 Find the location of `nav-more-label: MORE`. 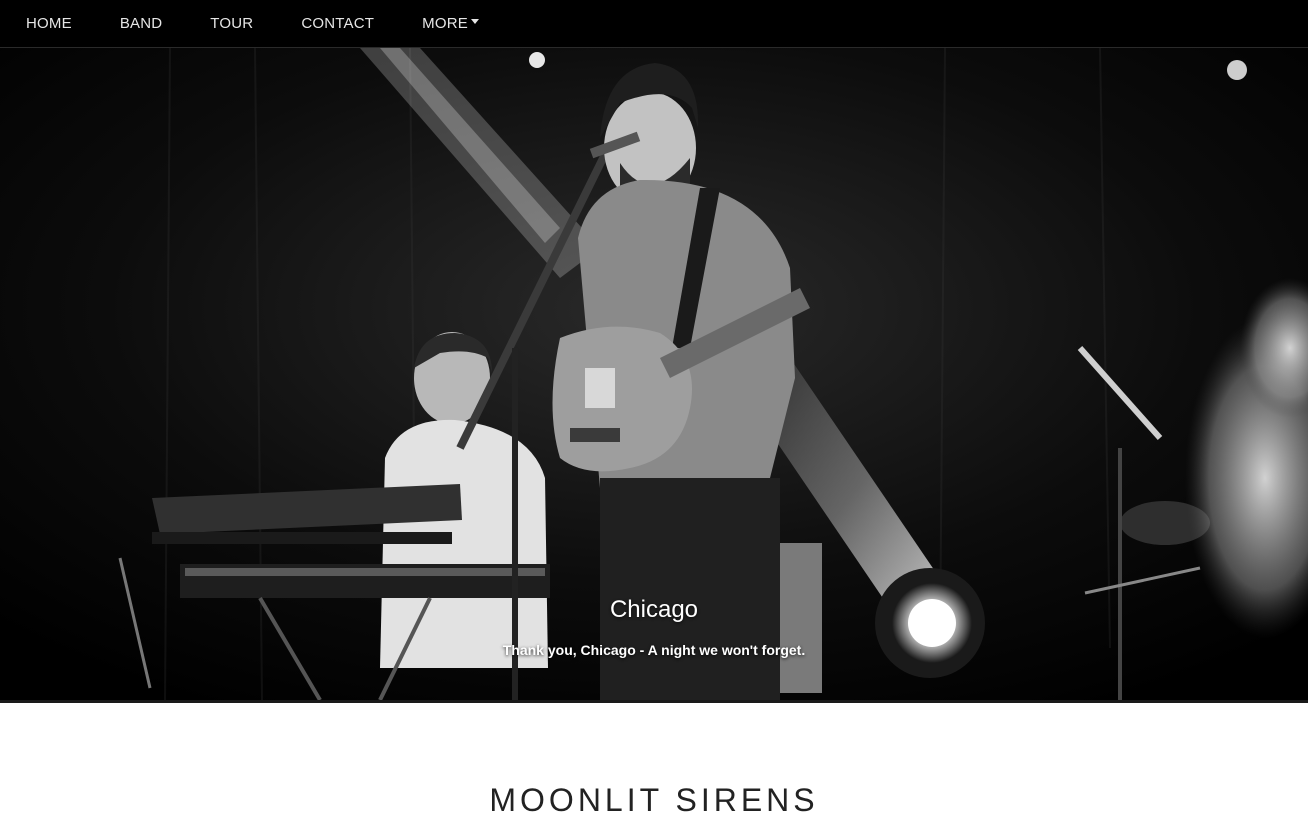

nav-more-label: MORE is located at coordinates (445, 23).